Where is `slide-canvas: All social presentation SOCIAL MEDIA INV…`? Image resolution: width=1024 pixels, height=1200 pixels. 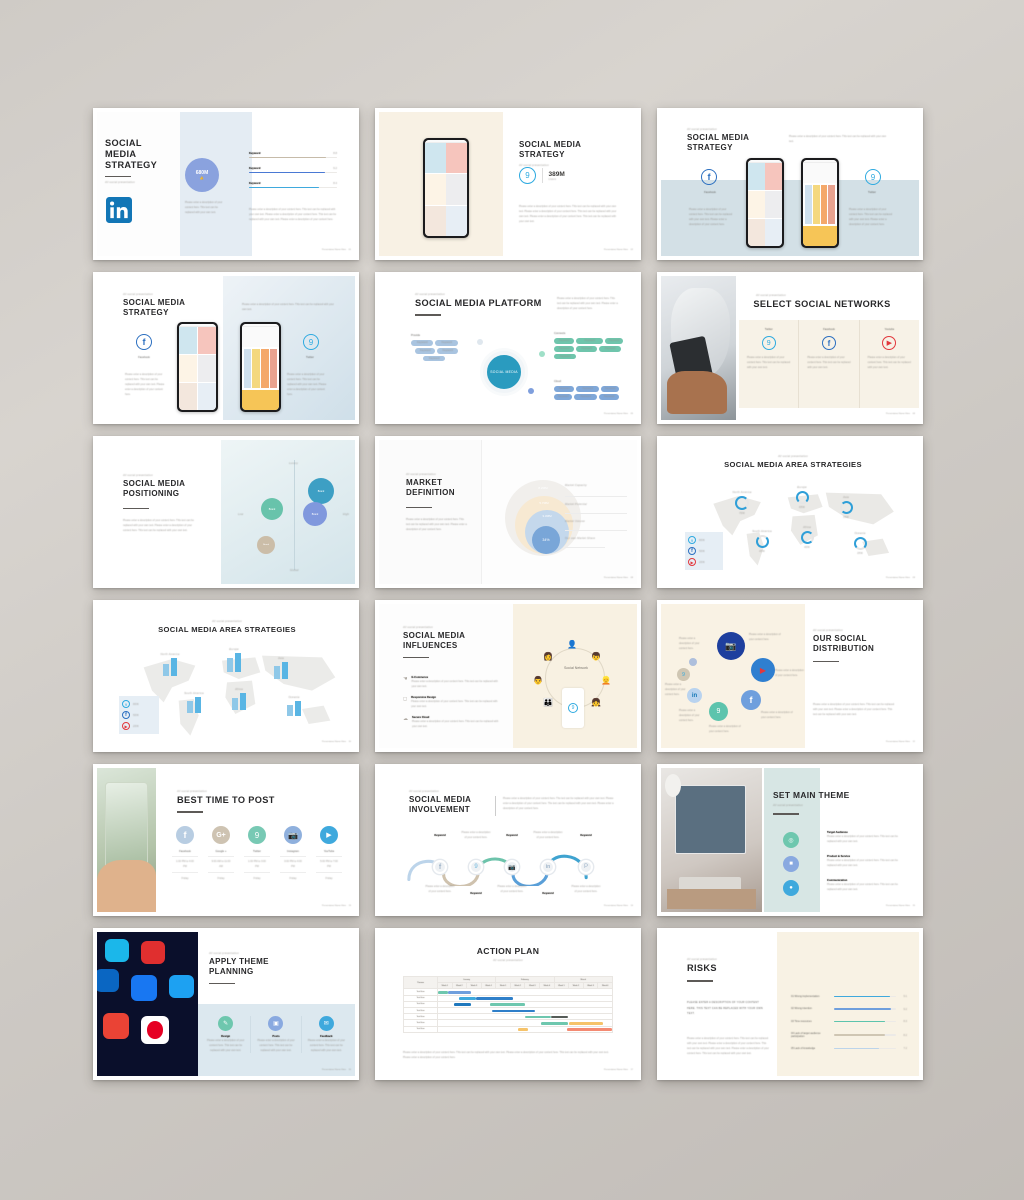
slide-canvas: All social presentation SOCIAL MEDIA INV… is located at coordinates (508, 840).